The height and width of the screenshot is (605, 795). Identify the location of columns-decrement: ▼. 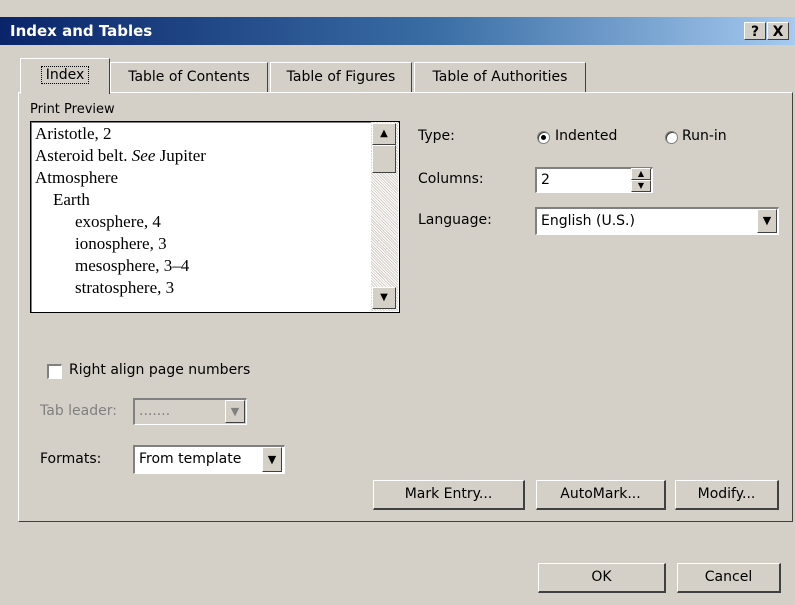
(641, 186).